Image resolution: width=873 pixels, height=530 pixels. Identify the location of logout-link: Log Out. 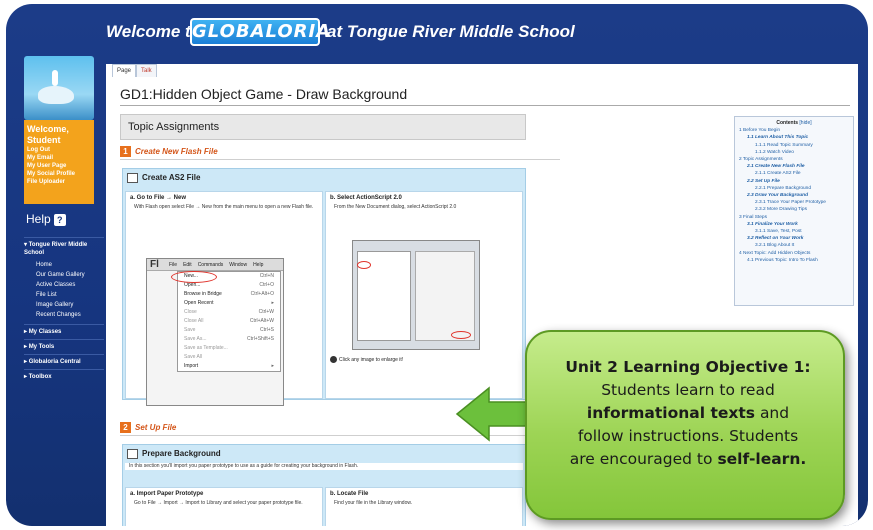
(59, 150).